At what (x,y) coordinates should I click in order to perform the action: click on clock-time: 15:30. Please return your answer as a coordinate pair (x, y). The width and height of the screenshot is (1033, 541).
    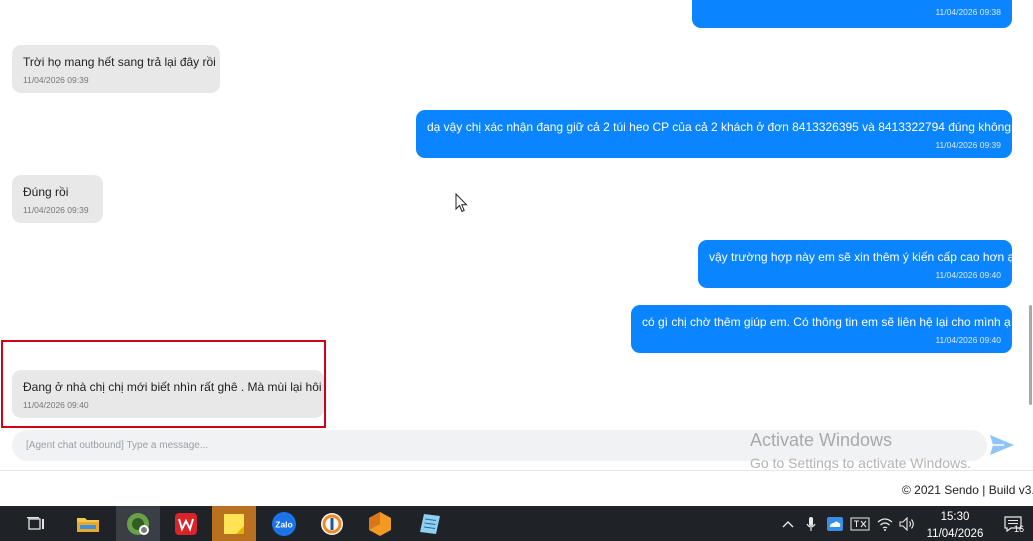
    Looking at the image, I should click on (955, 517).